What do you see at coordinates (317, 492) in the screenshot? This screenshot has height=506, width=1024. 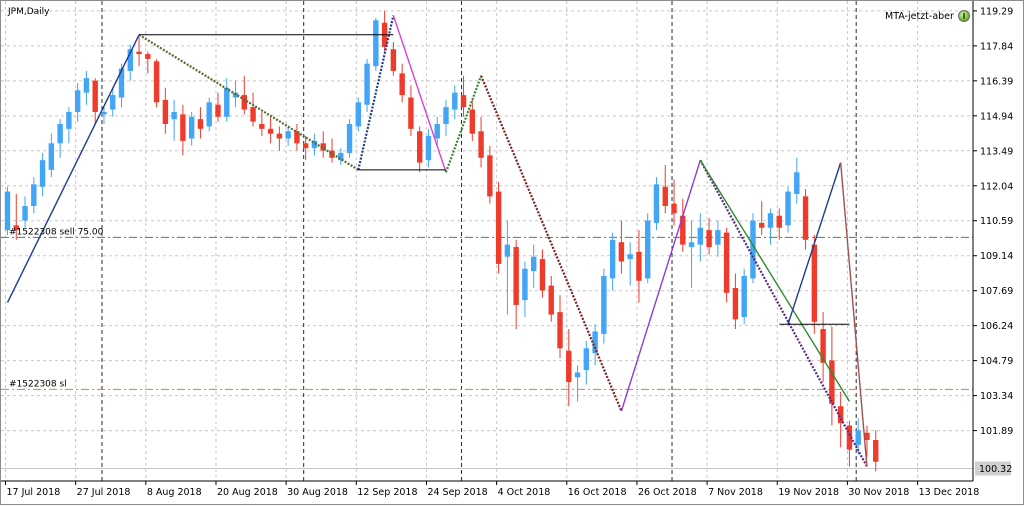 I see `x-tick-label: 30 Aug 2018` at bounding box center [317, 492].